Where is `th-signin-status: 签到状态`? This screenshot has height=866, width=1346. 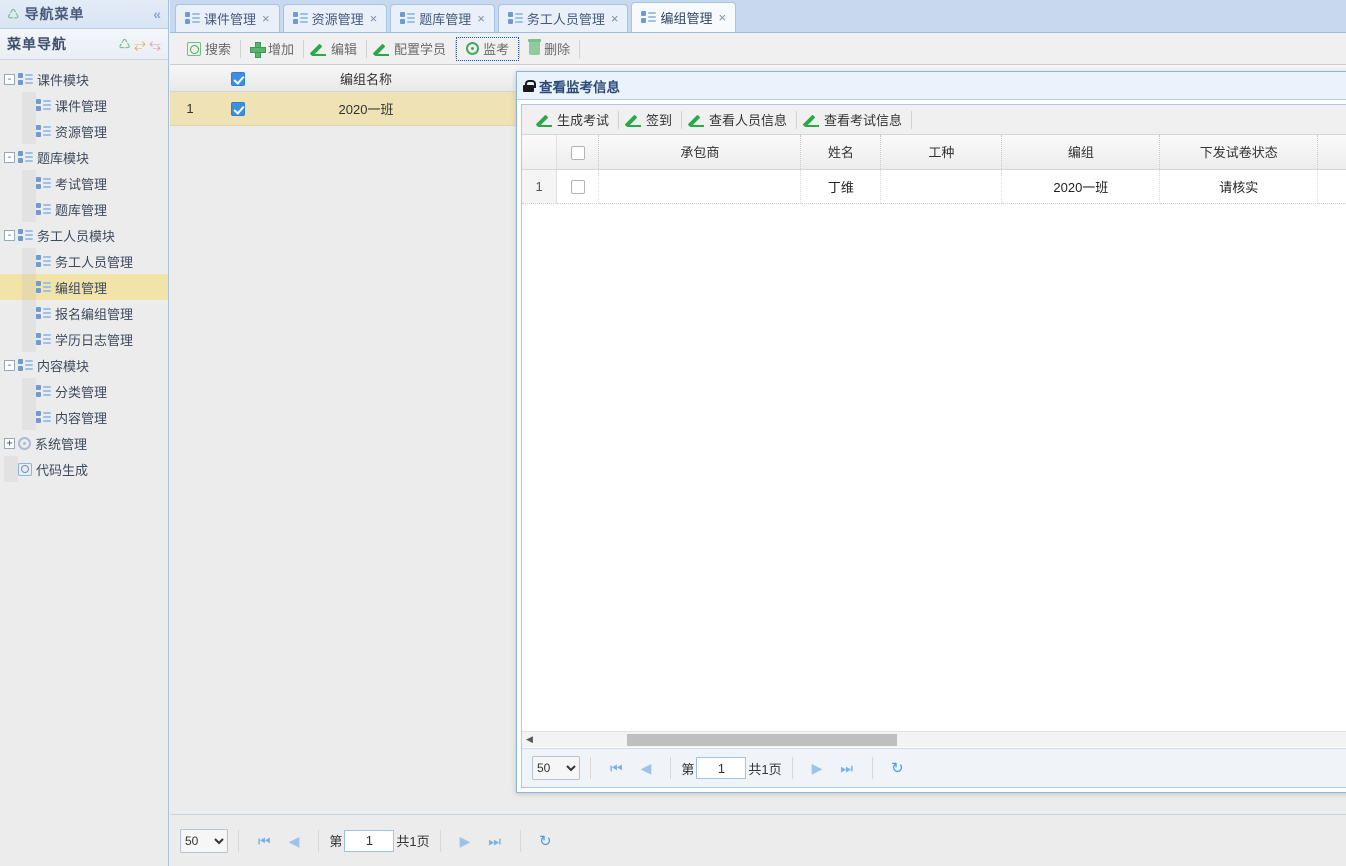 th-signin-status: 签到状态 is located at coordinates (1331, 152).